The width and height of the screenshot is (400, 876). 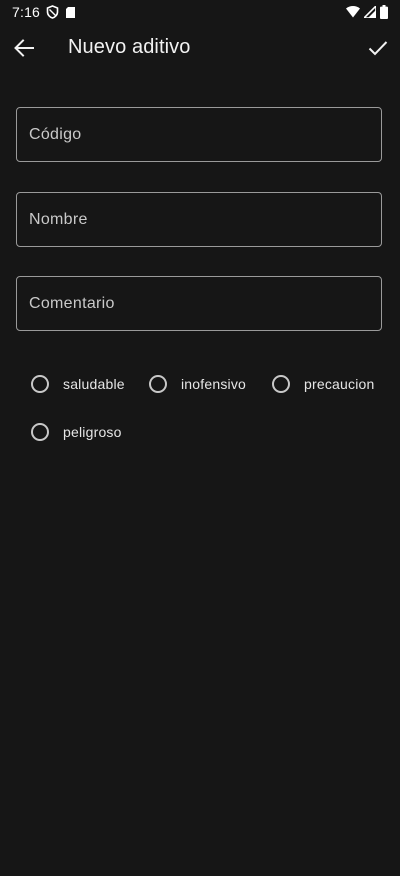 I want to click on radio-label: inofensivo, so click(x=214, y=384).